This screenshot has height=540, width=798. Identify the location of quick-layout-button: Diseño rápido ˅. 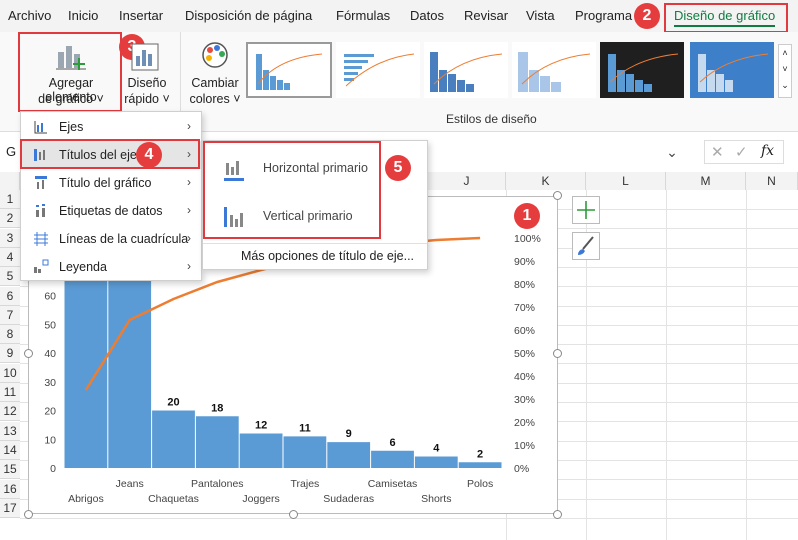
(147, 73).